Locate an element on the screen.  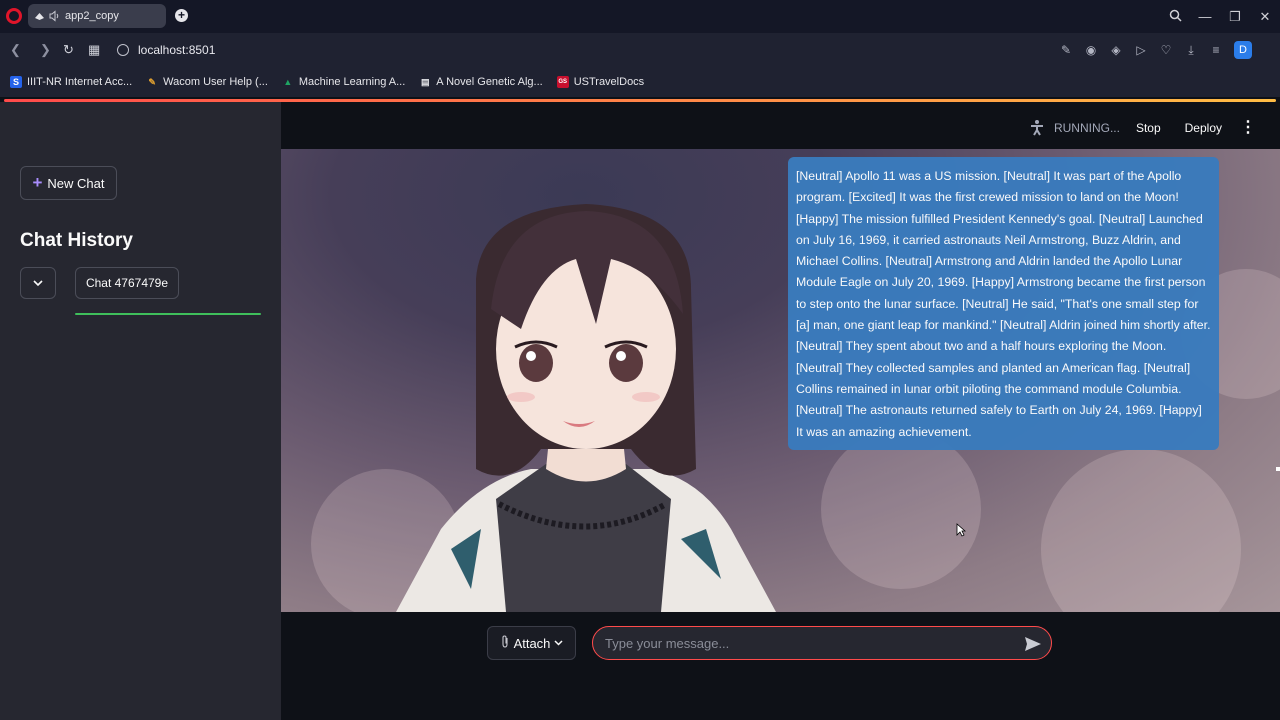
scroll-indicator is located at coordinates (1278, 469).